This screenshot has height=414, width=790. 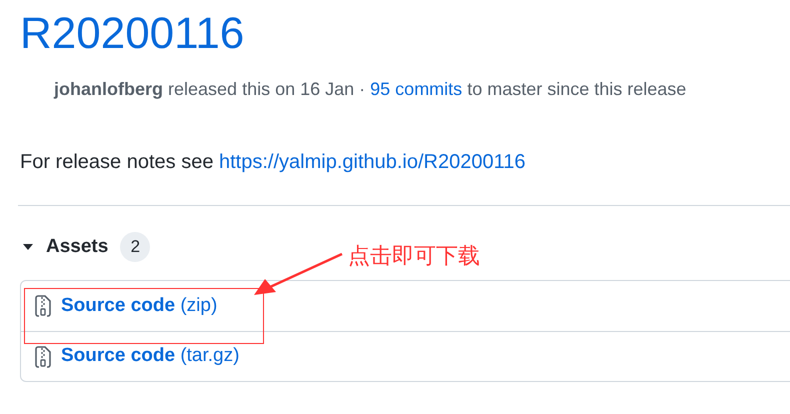 I want to click on release-meta: johanlofberg released this on 16 Jan · 95 commits to master since this release, so click(x=370, y=89).